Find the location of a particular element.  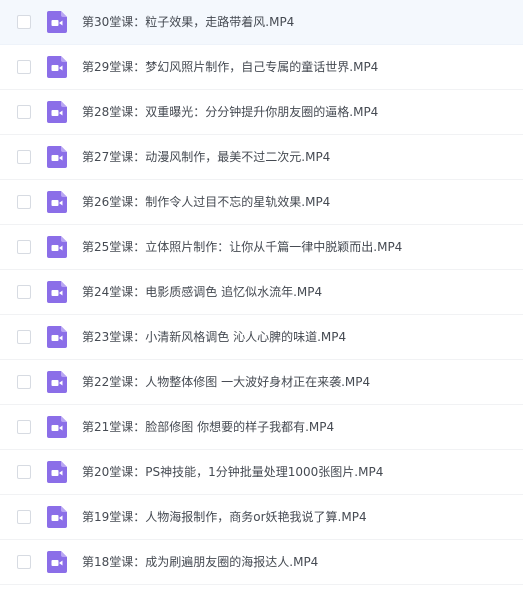

file-name: 第24堂课：电影质感调色 追忆似水流年.MP4 is located at coordinates (299, 292).